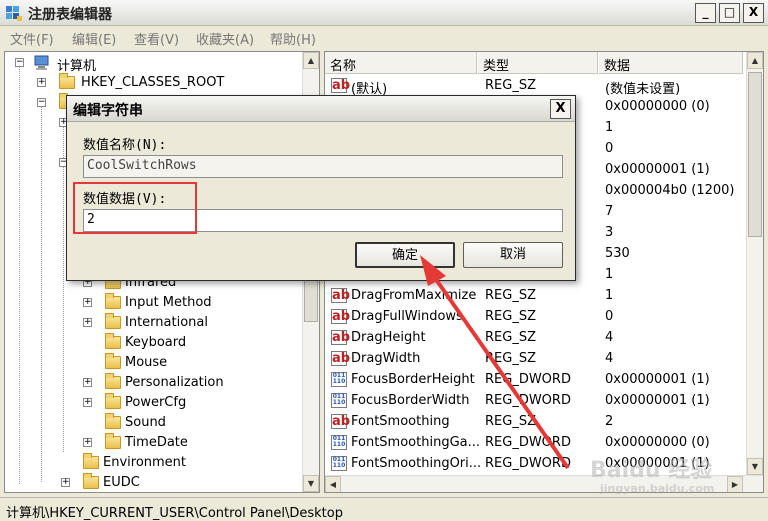 Image resolution: width=768 pixels, height=521 pixels. I want to click on watermark-logo: Baidu 经验, so click(651, 470).